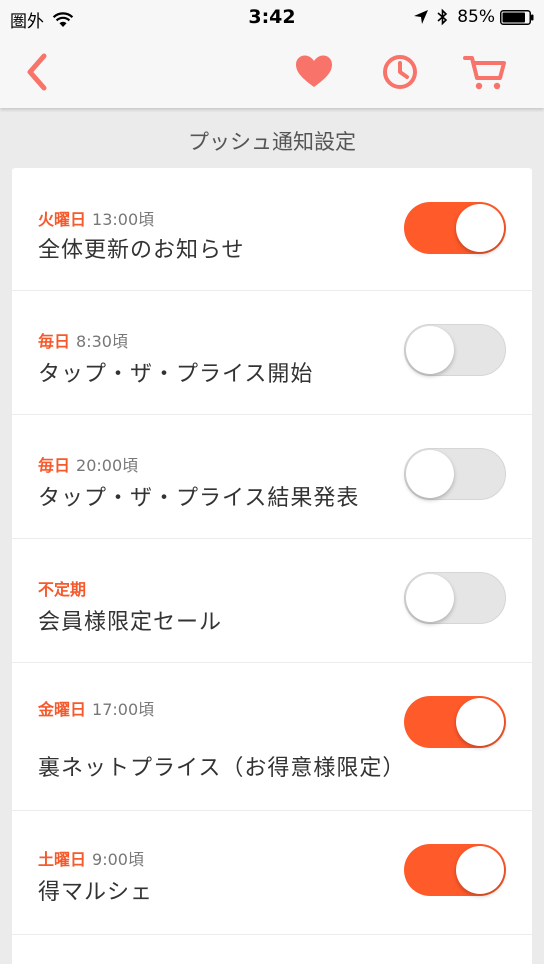  I want to click on notification-row: 毎日 8:30頃 タップ・ザ・プライス開始, so click(272, 352).